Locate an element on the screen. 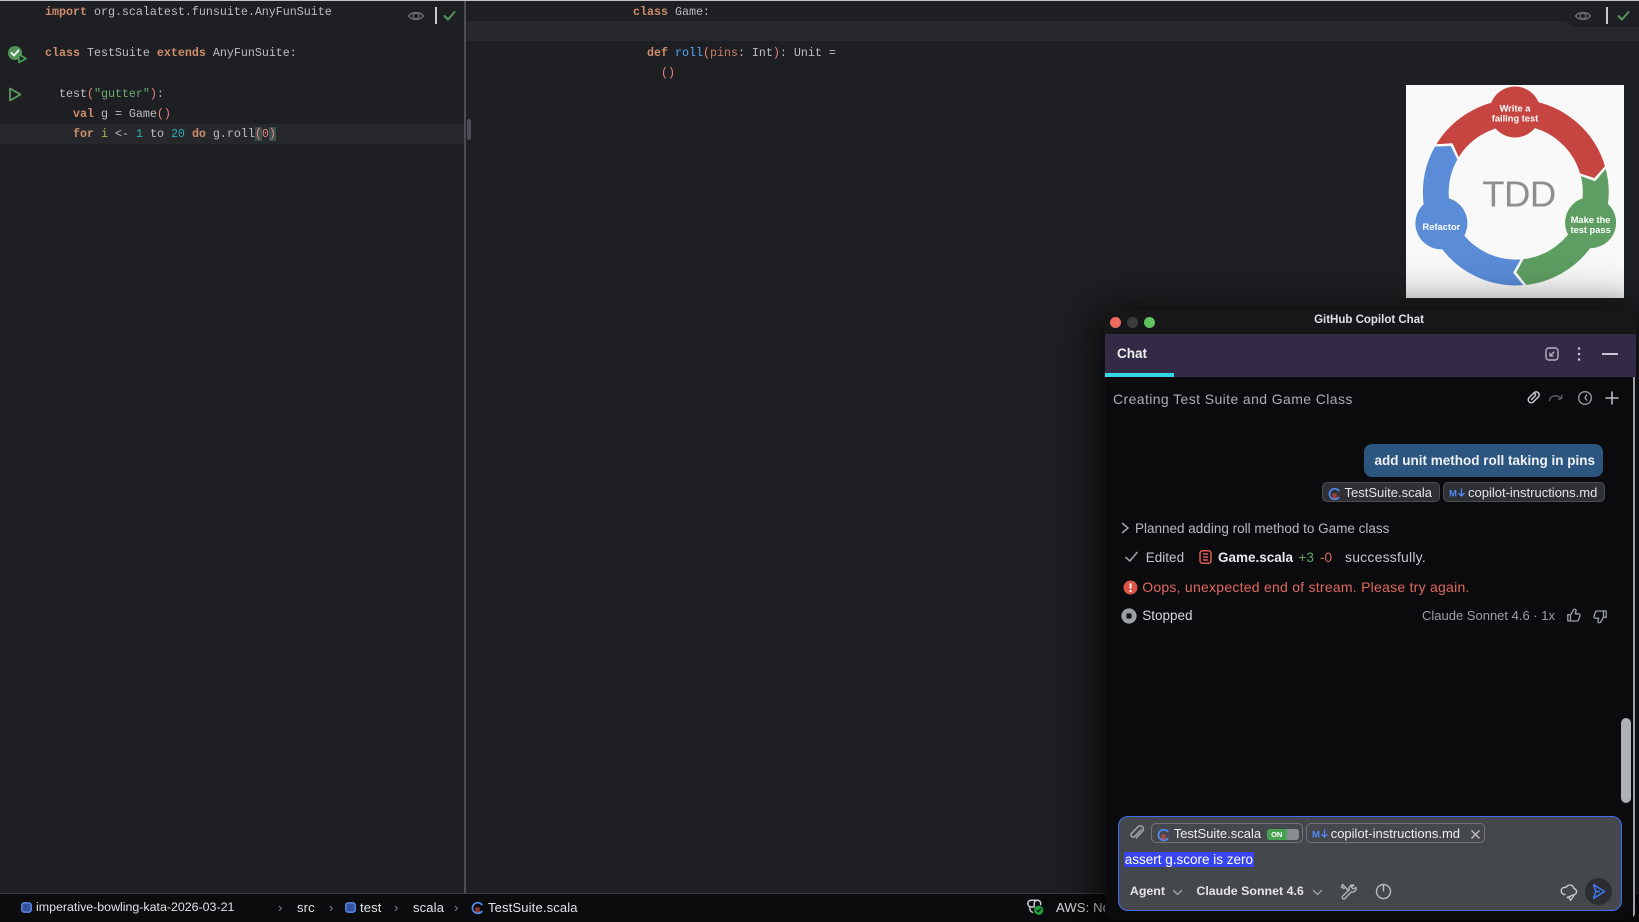  svg-text: Make the is located at coordinates (1591, 220).